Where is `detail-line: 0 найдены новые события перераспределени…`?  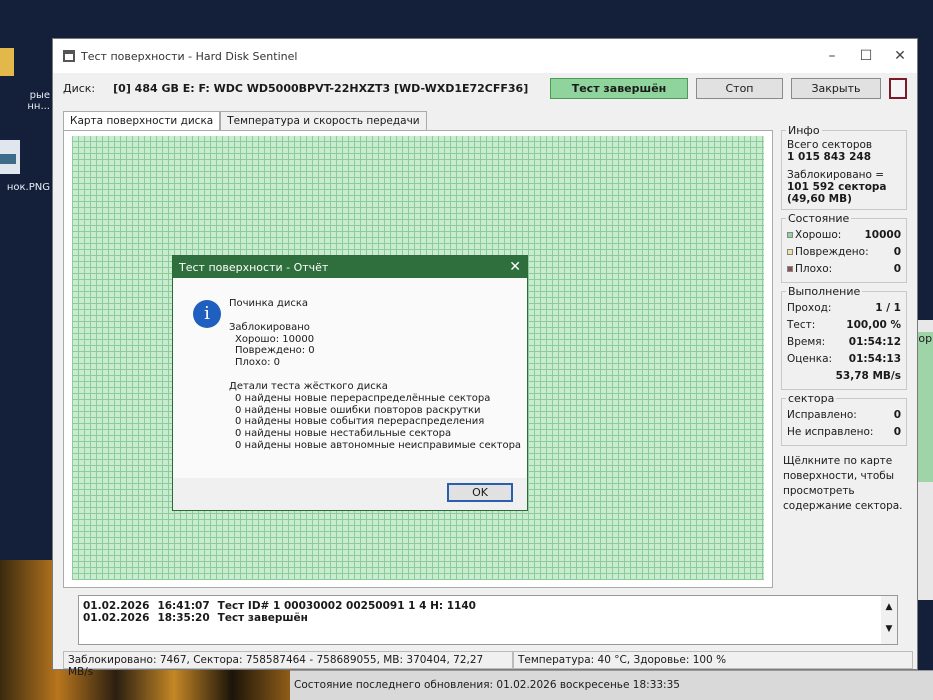
detail-line: 0 найдены новые события перераспределени… is located at coordinates (360, 422).